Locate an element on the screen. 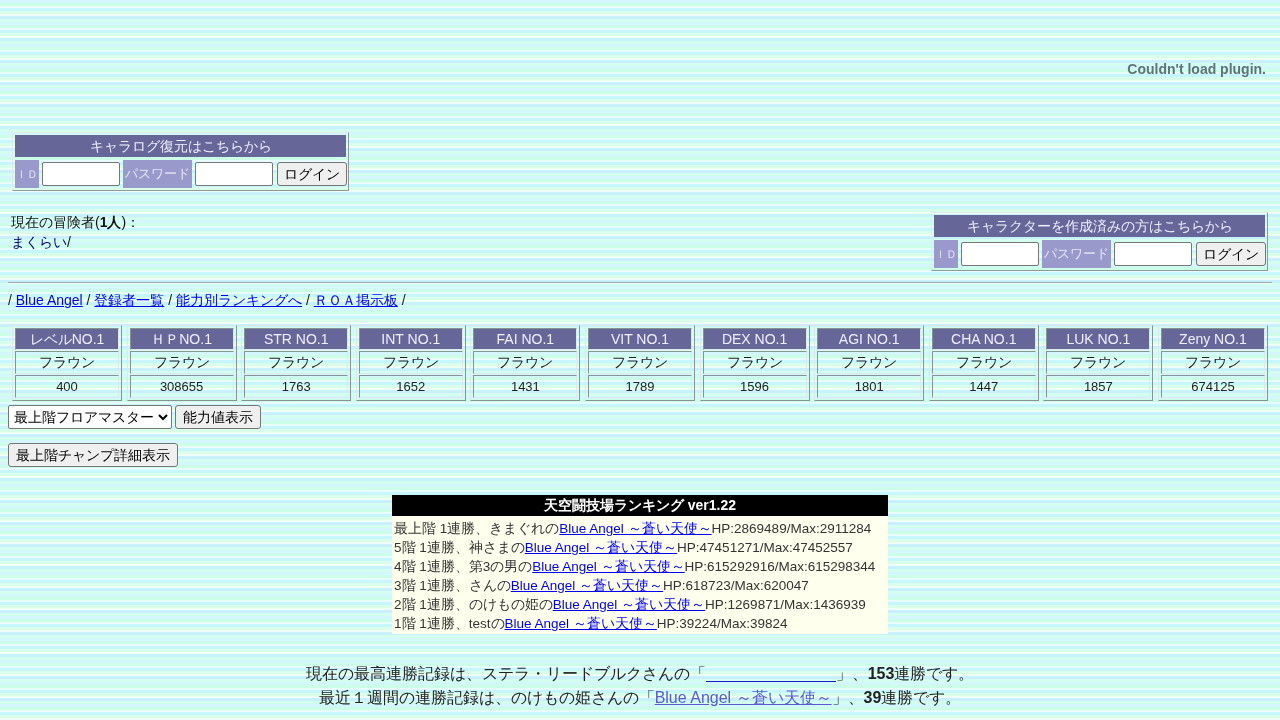 The height and width of the screenshot is (720, 1280). ranking-entry: 1階 1連勝、testのBlue Angel ～蒼い天使～HP:39224/Max:39824 is located at coordinates (591, 624).